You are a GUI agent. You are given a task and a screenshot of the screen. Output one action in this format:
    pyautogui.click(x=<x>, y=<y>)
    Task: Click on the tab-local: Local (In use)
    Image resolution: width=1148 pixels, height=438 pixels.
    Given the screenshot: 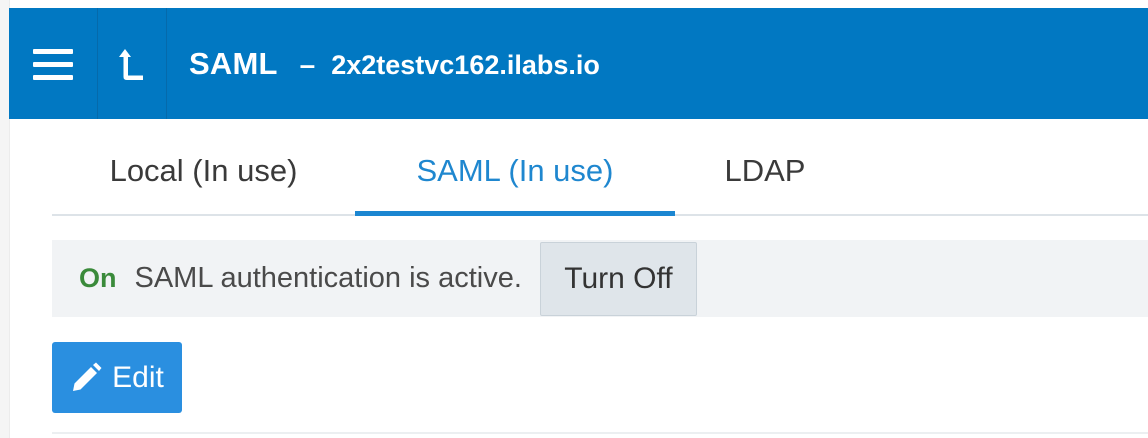 What is the action you would take?
    pyautogui.click(x=203, y=171)
    